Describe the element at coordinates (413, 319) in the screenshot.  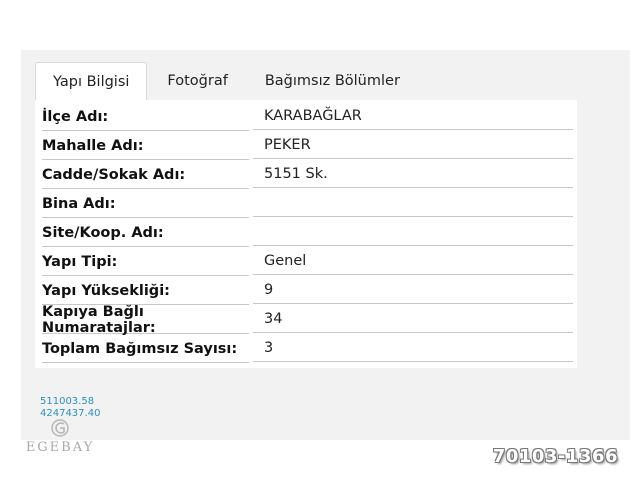
I see `field-value: 34` at that location.